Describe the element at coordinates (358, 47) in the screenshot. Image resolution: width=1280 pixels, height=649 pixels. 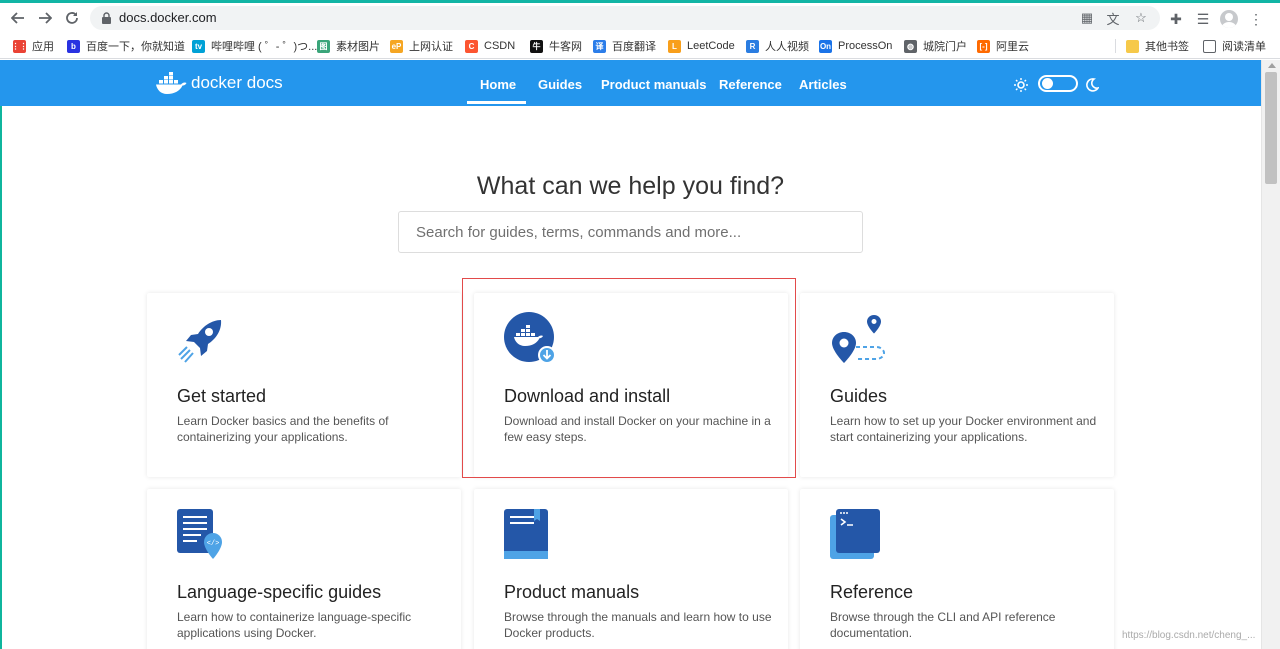
I see `bookmark-label: 素材图片` at that location.